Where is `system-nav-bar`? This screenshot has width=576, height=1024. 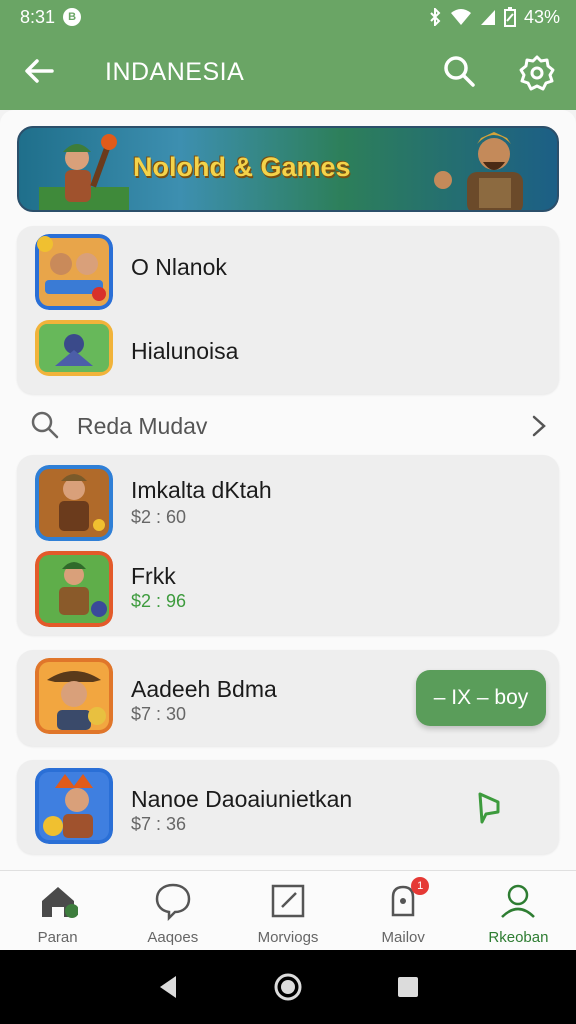 system-nav-bar is located at coordinates (288, 987).